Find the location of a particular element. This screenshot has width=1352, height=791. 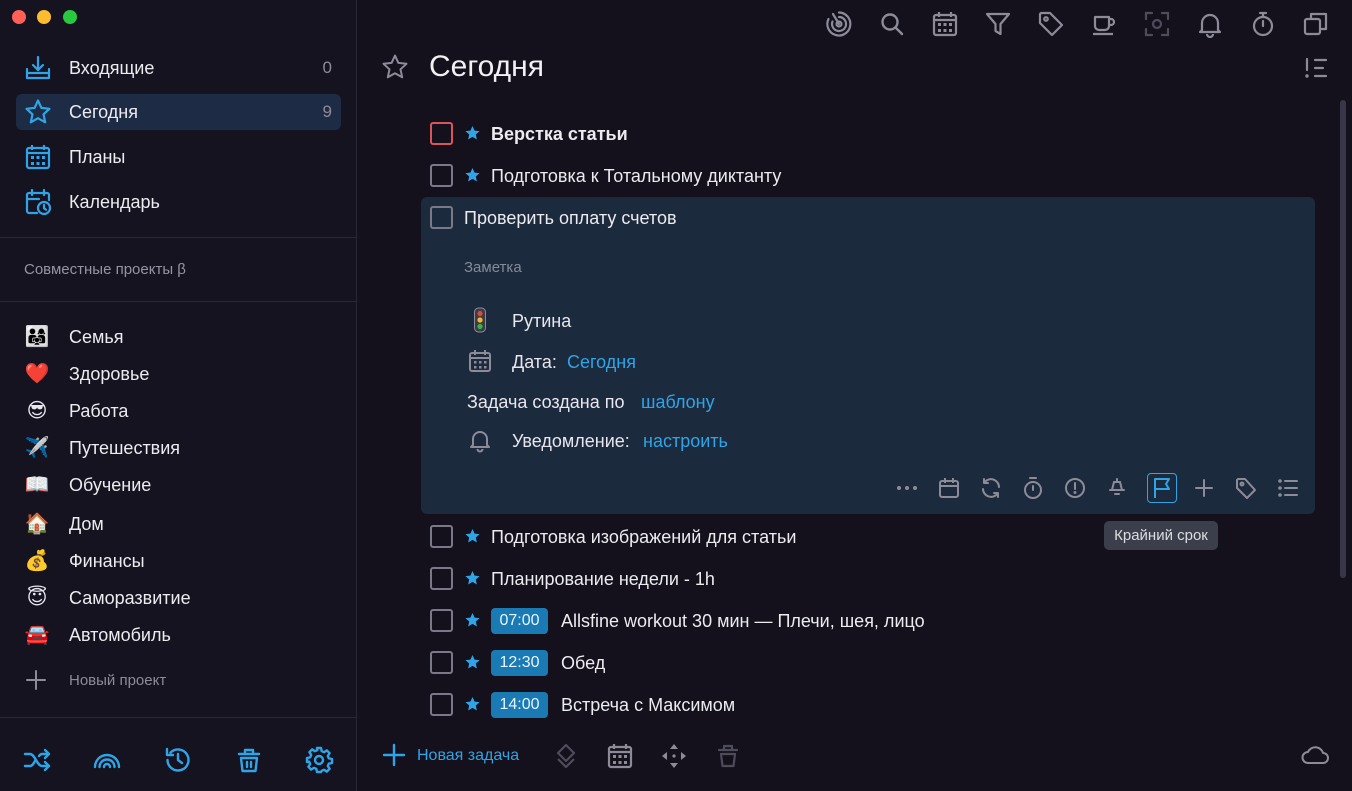

priority-icon is located at coordinates (1075, 488).